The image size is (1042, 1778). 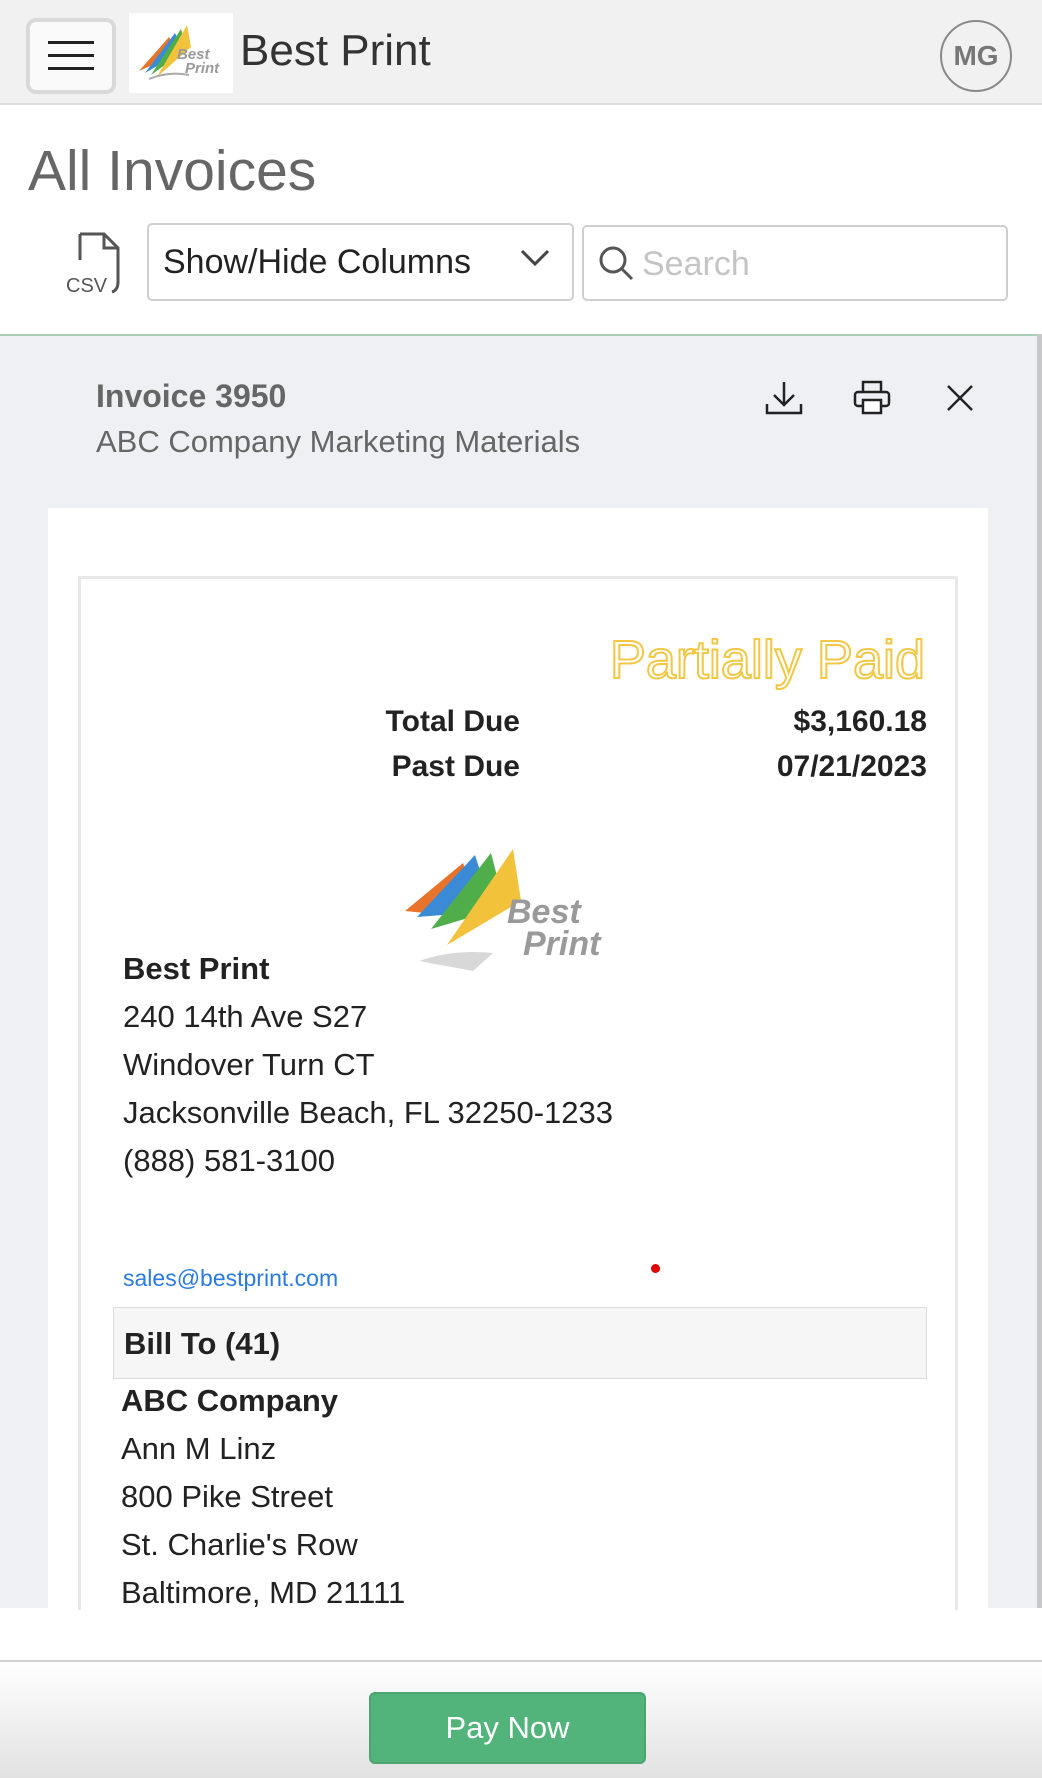 What do you see at coordinates (227, 1496) in the screenshot?
I see `bill-to-address1: 800 Pike Street` at bounding box center [227, 1496].